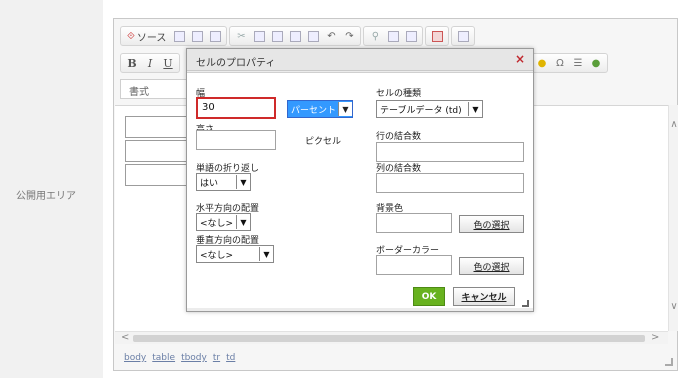 The height and width of the screenshot is (378, 684). Describe the element at coordinates (389, 338) in the screenshot. I see `scroll-thumb` at that location.